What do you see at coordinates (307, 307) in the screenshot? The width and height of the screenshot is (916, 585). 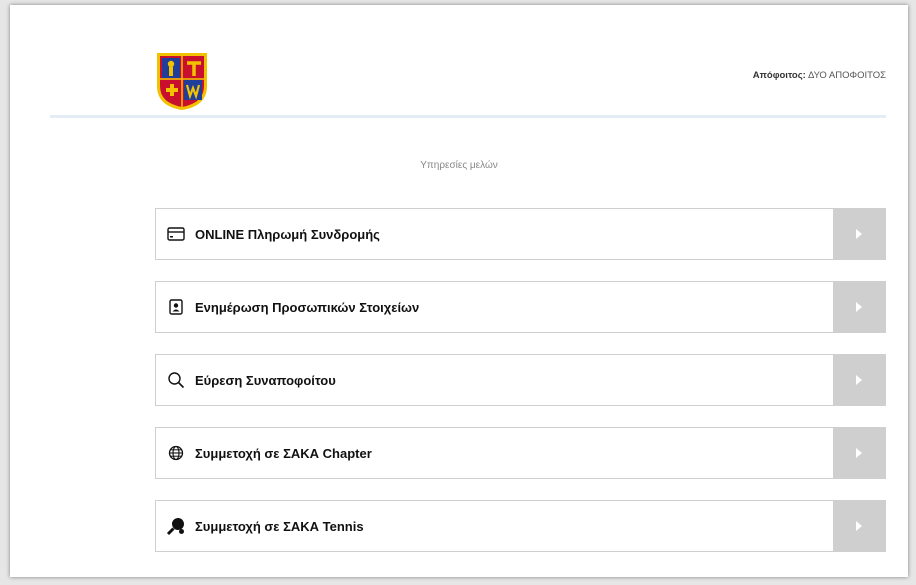 I see `menu-item-label: Ενημέρωση Προσωπικών Στοιχείων` at bounding box center [307, 307].